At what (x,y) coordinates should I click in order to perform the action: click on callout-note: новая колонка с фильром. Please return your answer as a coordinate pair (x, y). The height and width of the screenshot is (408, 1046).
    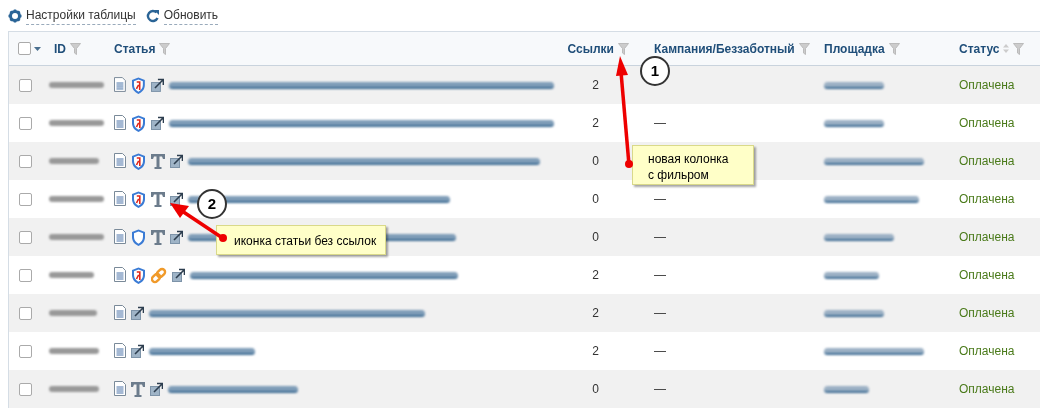
    Looking at the image, I should click on (693, 165).